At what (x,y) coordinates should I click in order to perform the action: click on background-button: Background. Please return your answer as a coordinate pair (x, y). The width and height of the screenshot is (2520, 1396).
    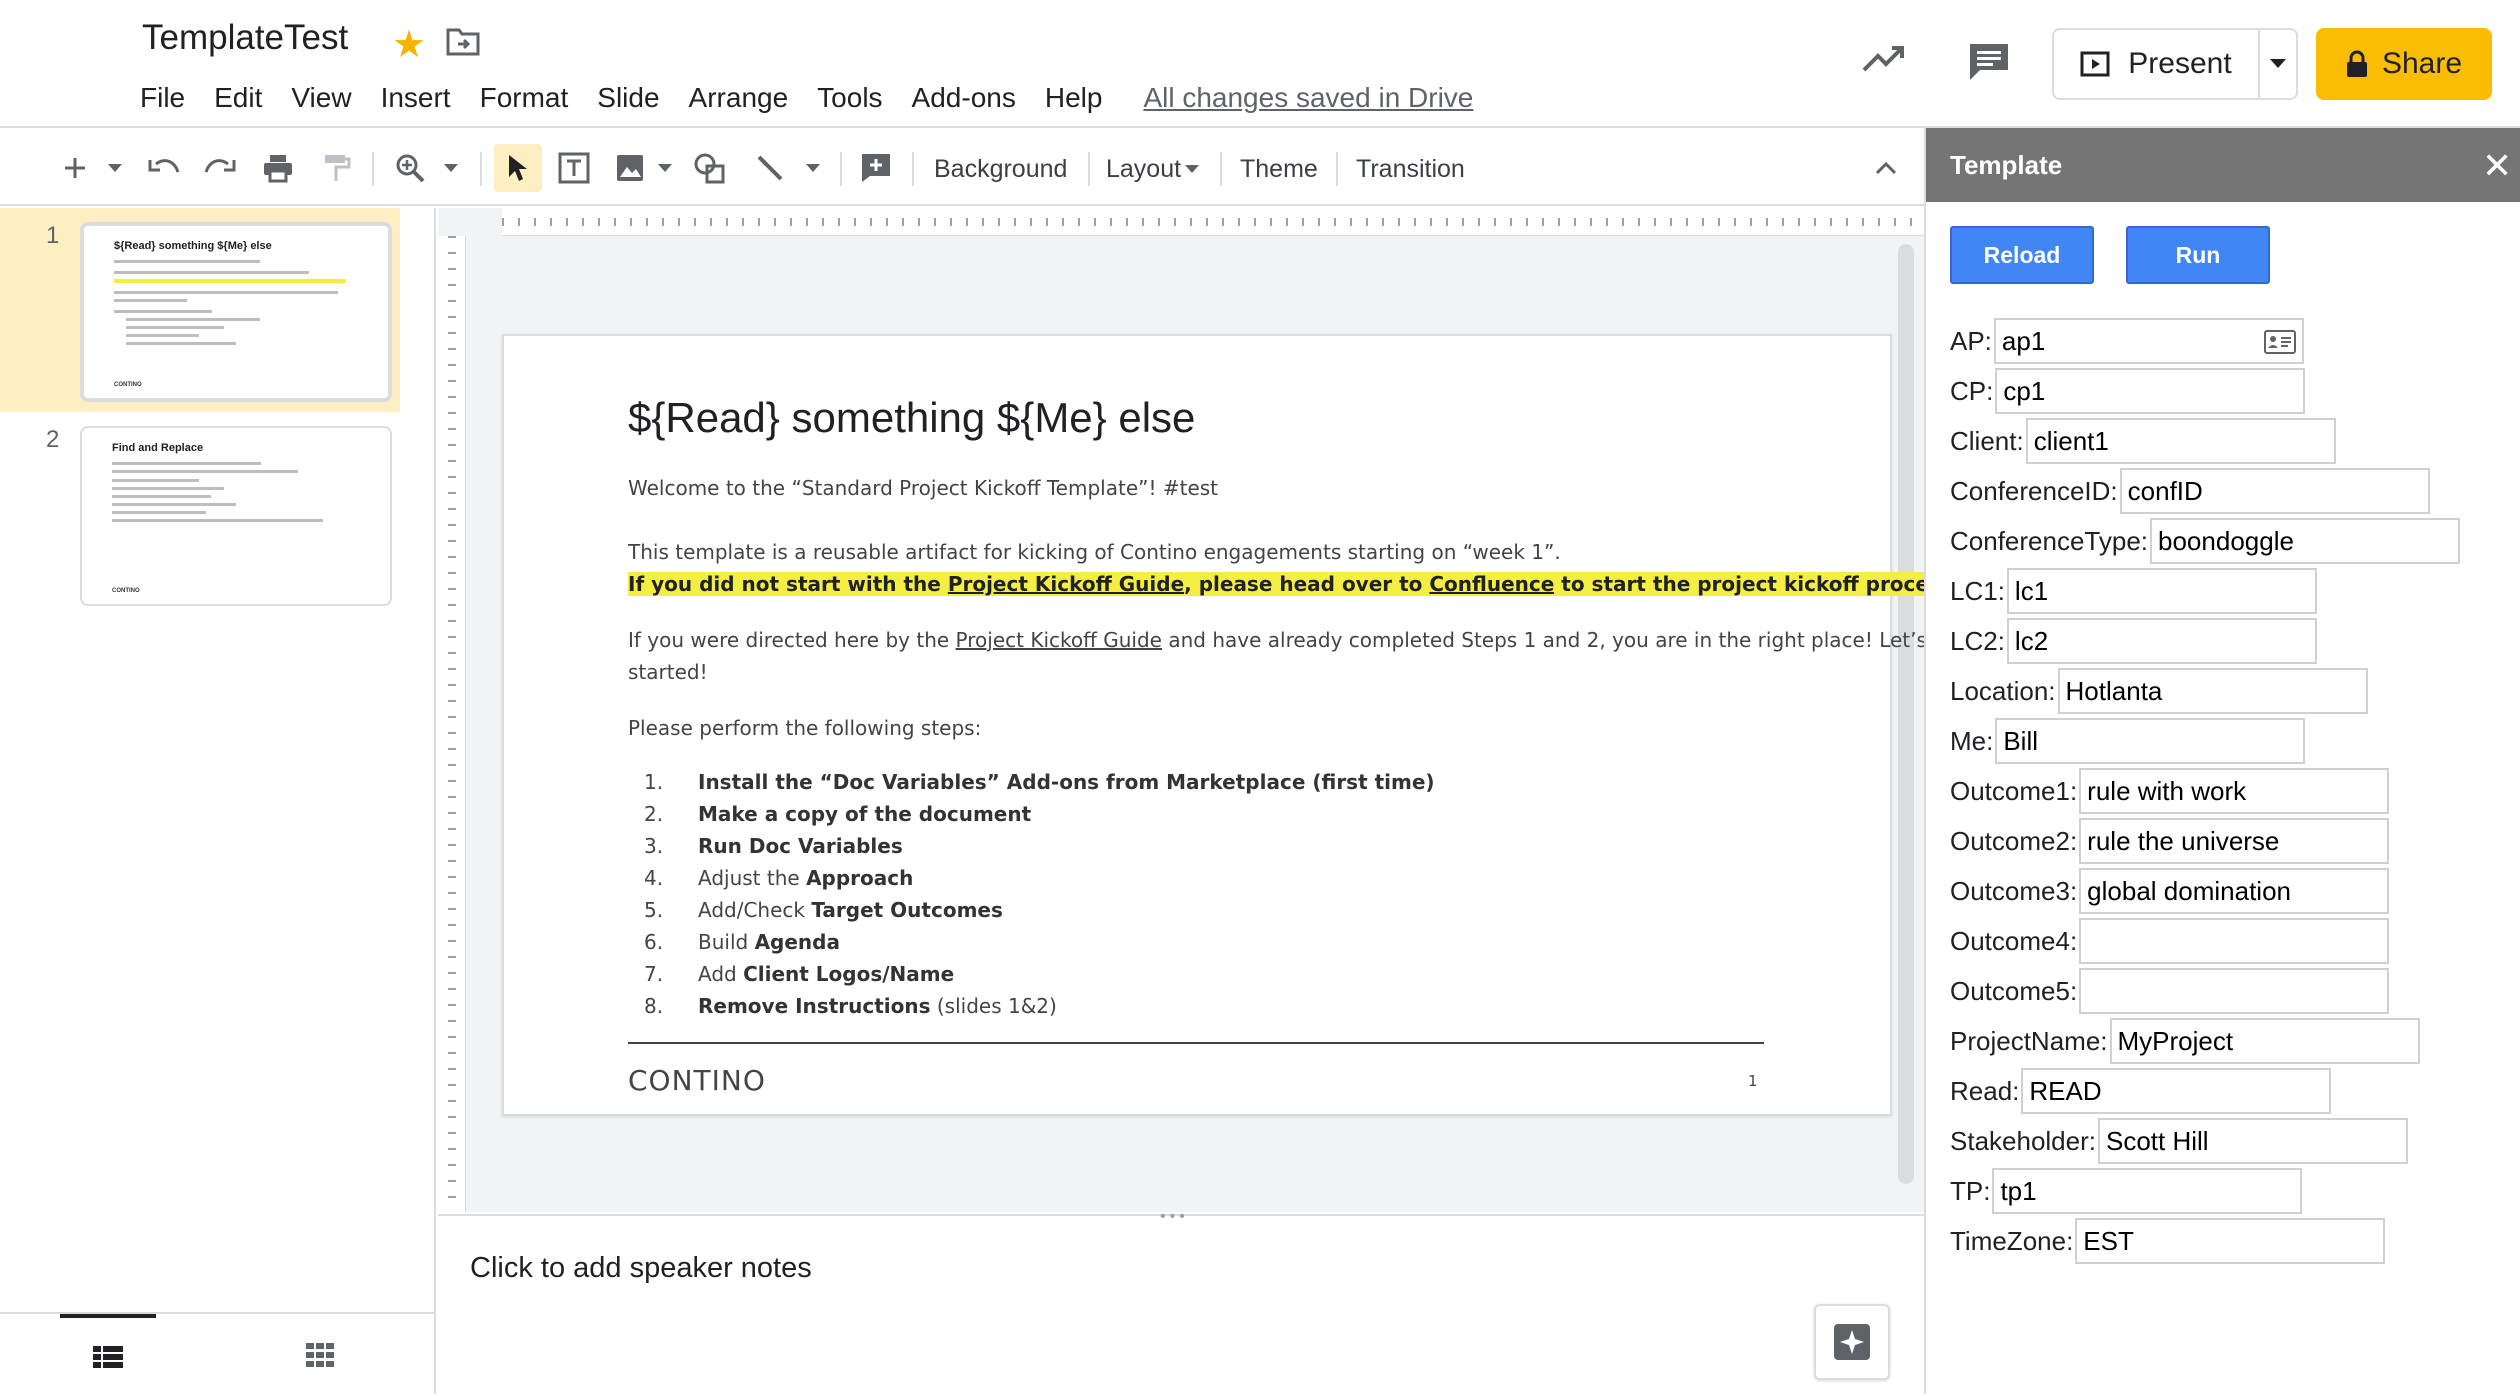
    Looking at the image, I should click on (1000, 169).